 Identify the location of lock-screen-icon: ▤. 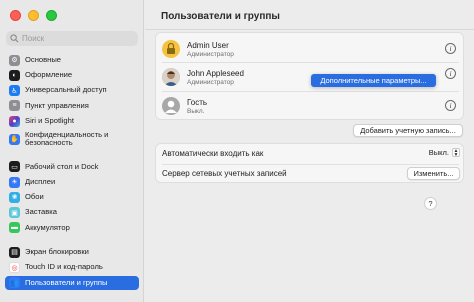
(14, 252).